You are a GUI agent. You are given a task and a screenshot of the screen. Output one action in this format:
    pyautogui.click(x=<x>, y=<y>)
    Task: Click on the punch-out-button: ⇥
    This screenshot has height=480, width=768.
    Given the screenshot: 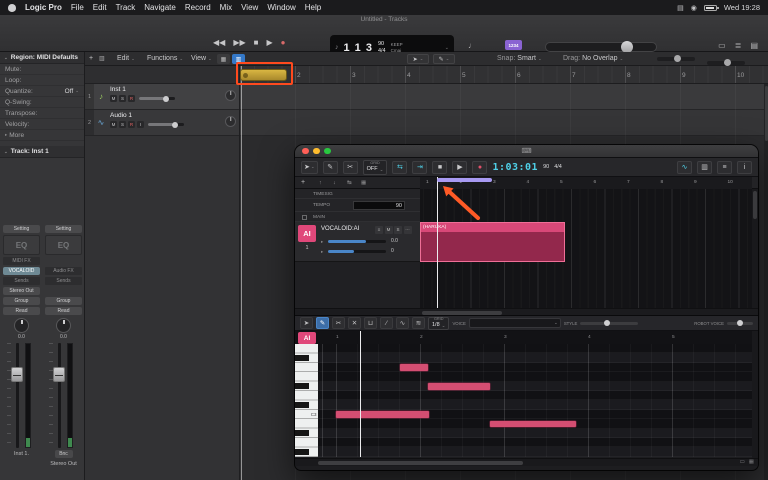 What is the action you would take?
    pyautogui.click(x=420, y=167)
    